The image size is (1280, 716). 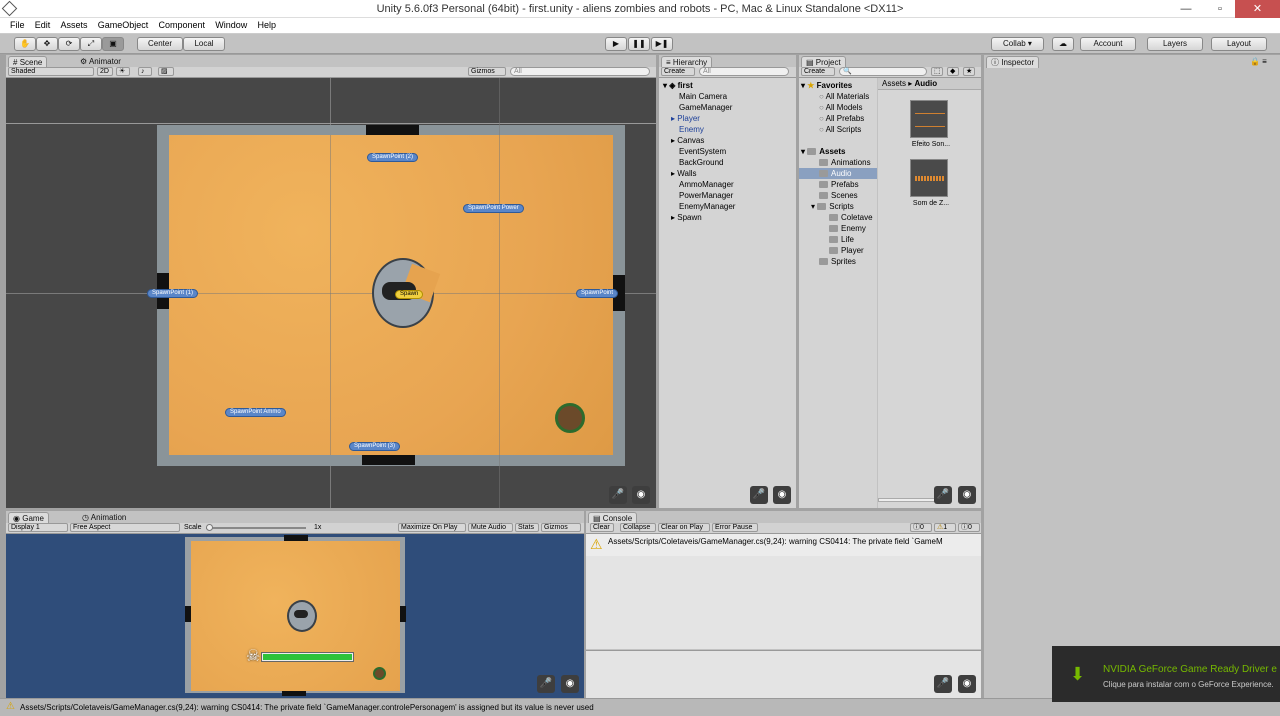 I want to click on filter-label-icon: ◆, so click(x=953, y=71).